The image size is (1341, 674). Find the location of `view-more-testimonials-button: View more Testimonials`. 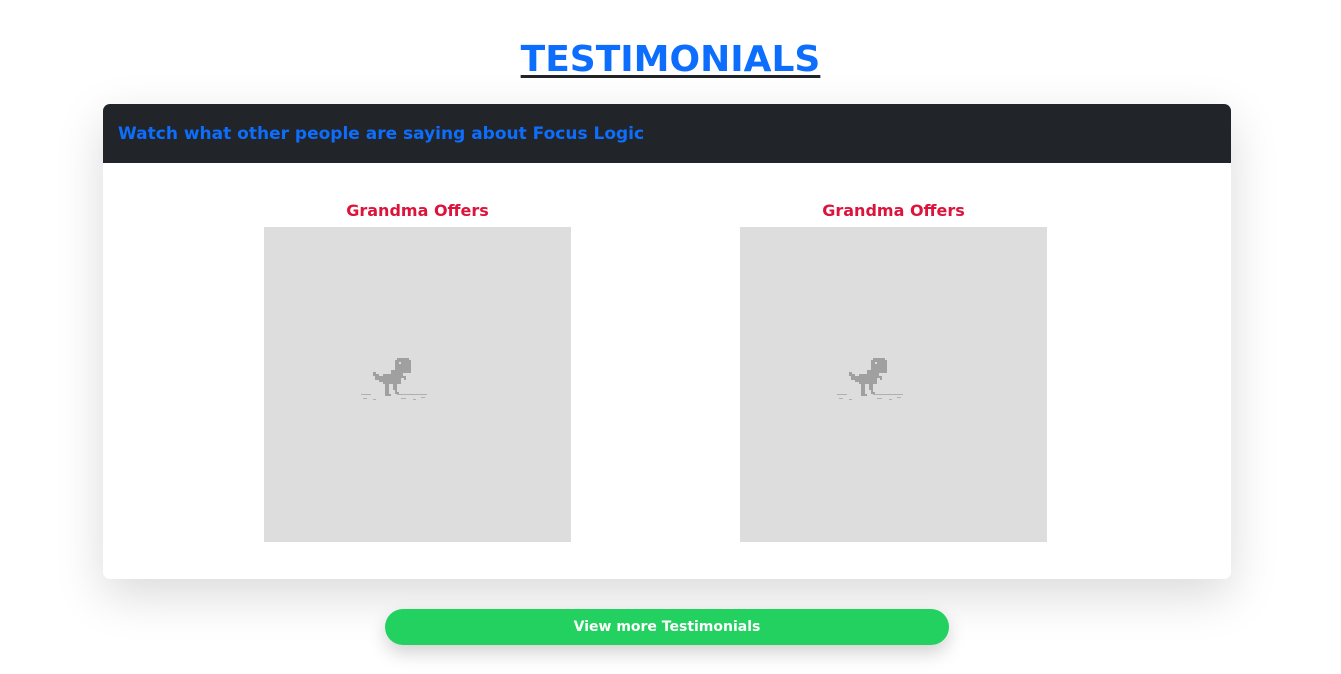

view-more-testimonials-button: View more Testimonials is located at coordinates (667, 627).